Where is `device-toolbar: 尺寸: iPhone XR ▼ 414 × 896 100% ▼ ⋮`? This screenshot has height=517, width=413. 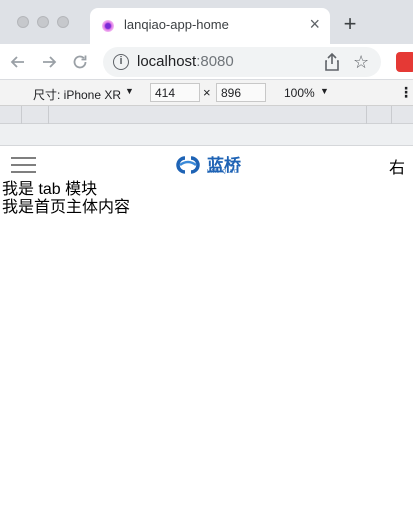 device-toolbar: 尺寸: iPhone XR ▼ 414 × 896 100% ▼ ⋮ is located at coordinates (206, 93).